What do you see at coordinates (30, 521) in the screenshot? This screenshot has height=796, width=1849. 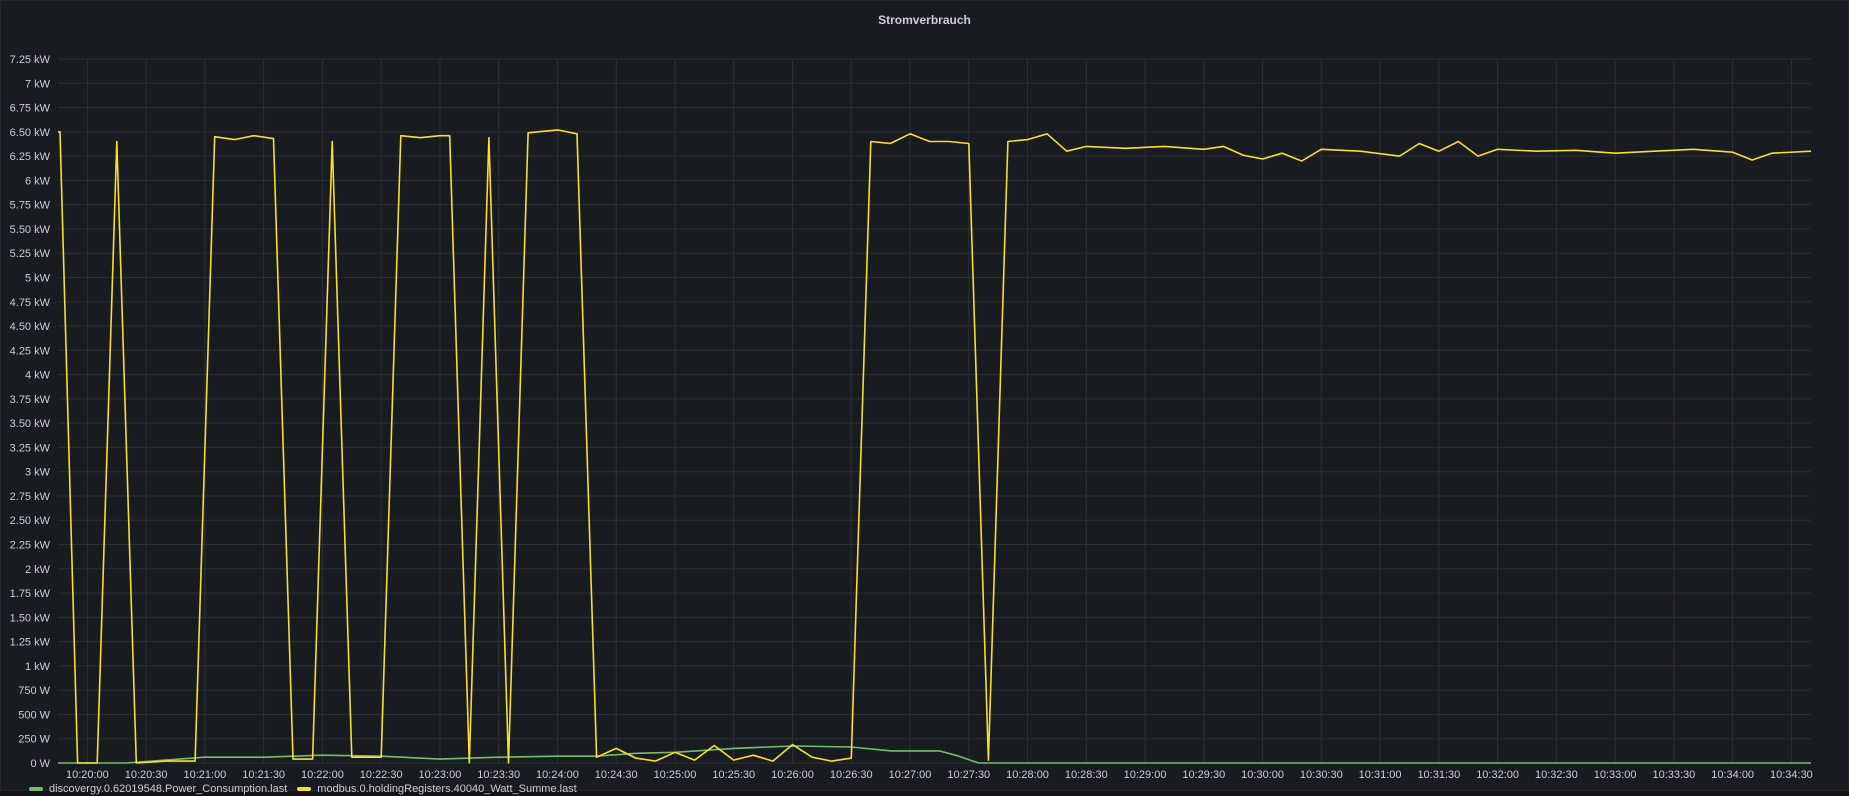 I see `y-tick-label: 2.50 kW` at bounding box center [30, 521].